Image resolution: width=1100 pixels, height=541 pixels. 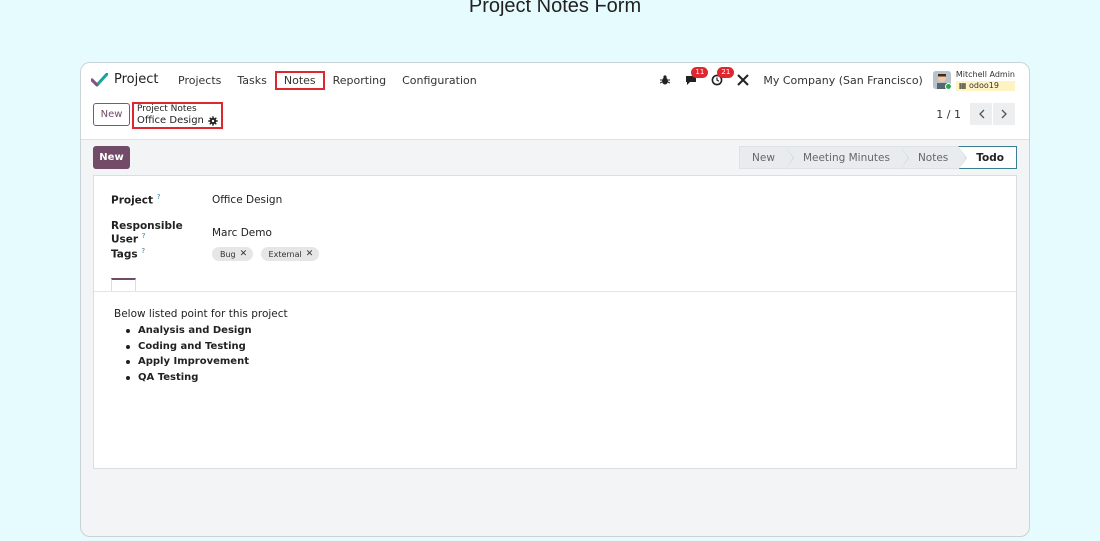 What do you see at coordinates (299, 80) in the screenshot?
I see `menu-notes: Notes` at bounding box center [299, 80].